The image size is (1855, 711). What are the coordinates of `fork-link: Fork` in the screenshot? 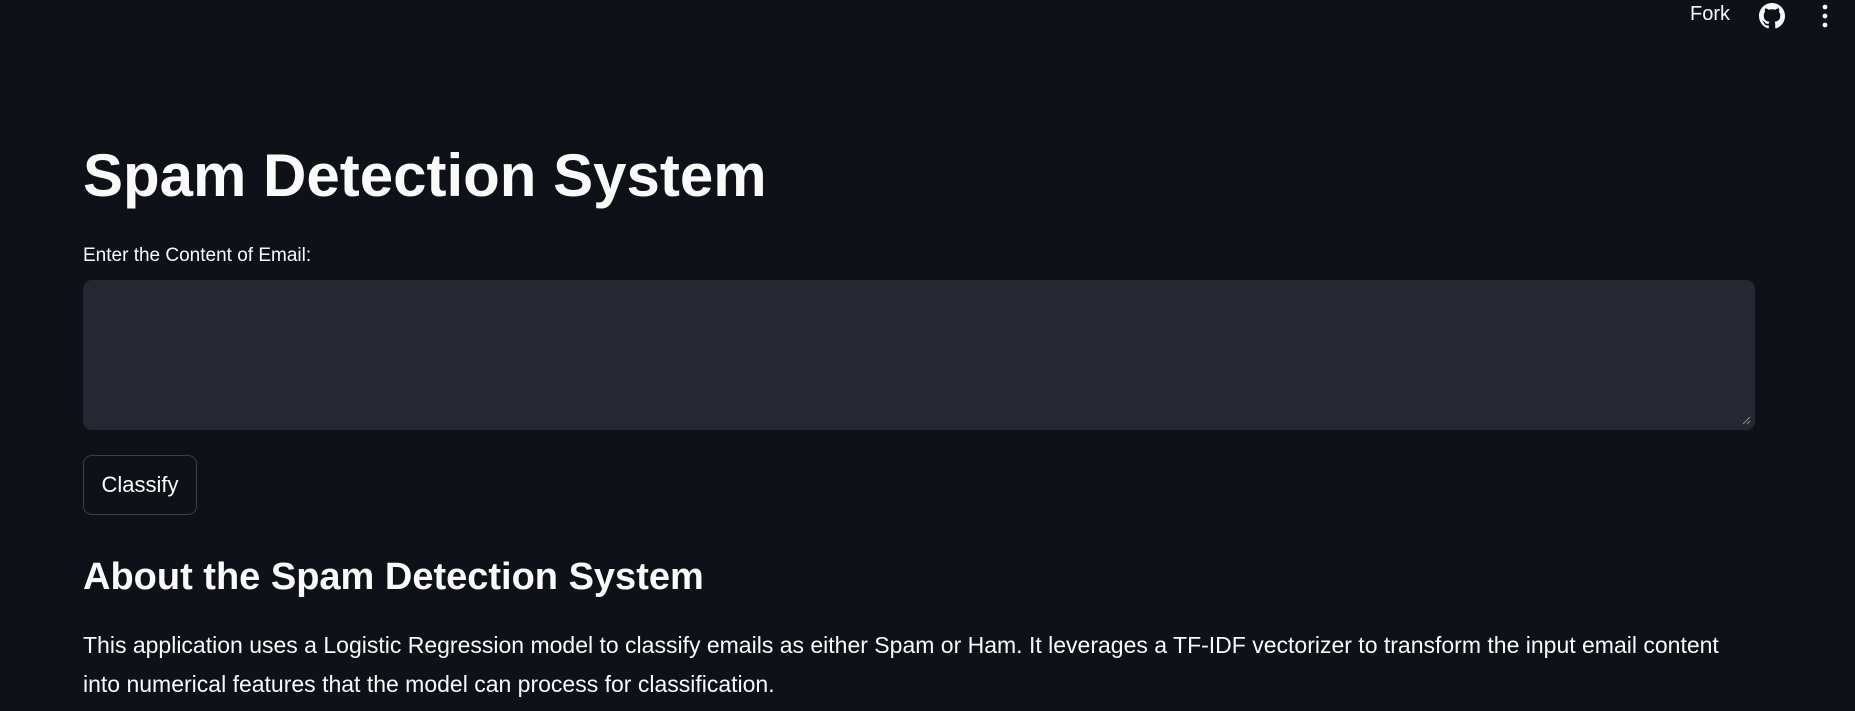 It's located at (1710, 14).